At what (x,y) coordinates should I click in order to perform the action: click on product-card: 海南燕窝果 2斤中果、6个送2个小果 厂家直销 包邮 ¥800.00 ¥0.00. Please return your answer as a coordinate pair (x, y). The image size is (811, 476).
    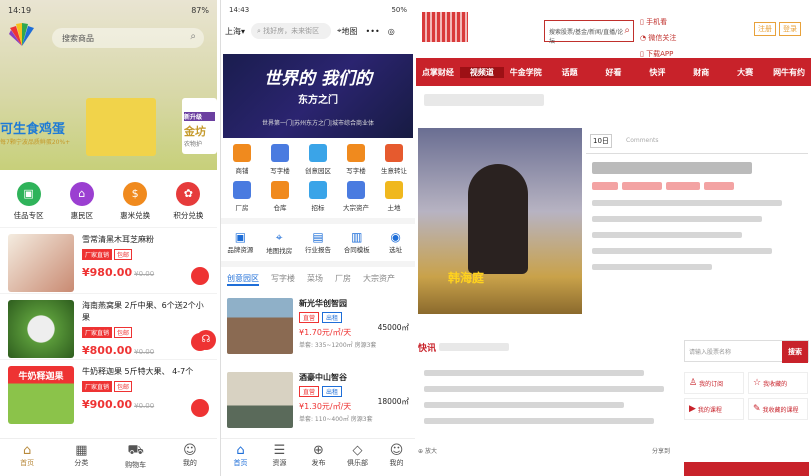
    Looking at the image, I should click on (108, 326).